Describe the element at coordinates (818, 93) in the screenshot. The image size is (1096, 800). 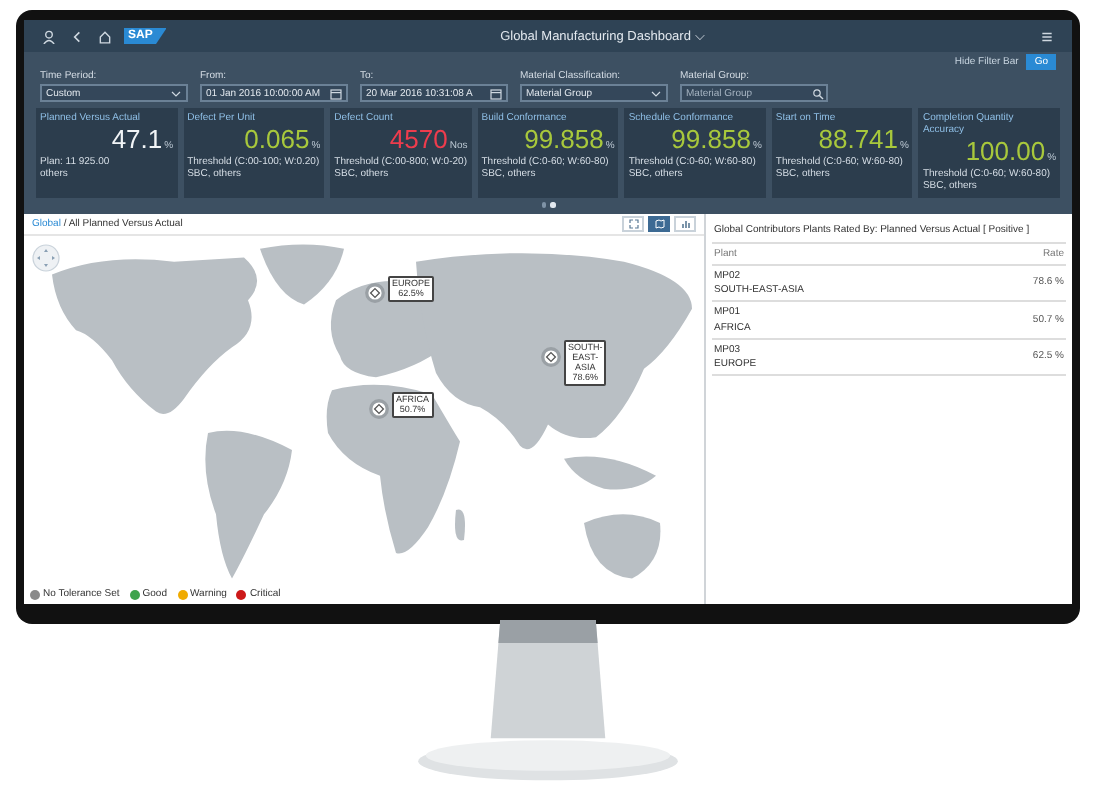
I see `search-icon` at that location.